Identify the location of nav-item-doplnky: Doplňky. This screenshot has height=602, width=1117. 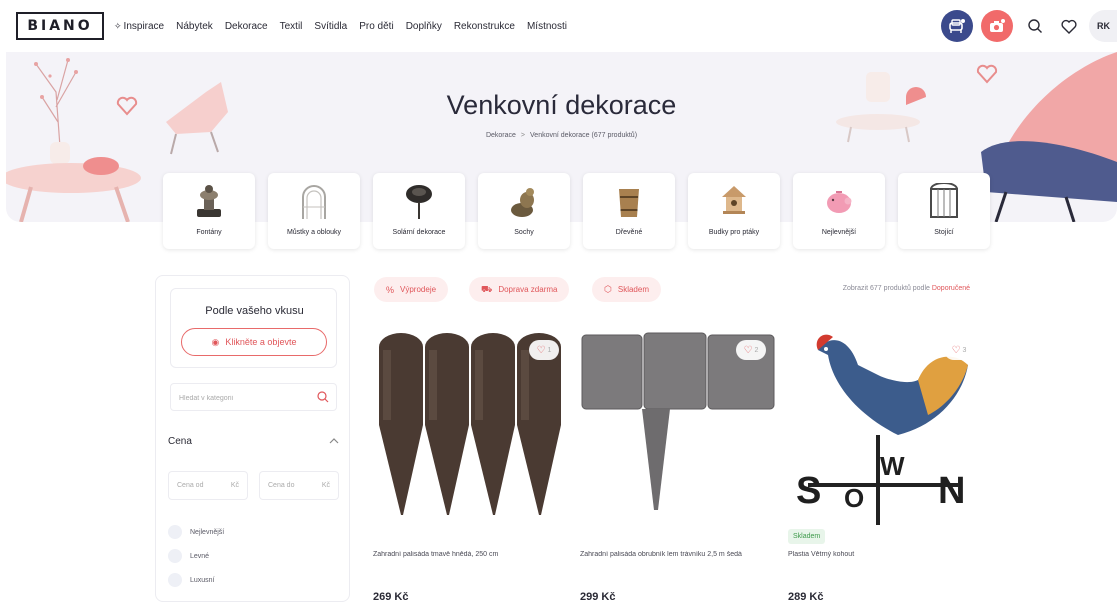
(424, 26).